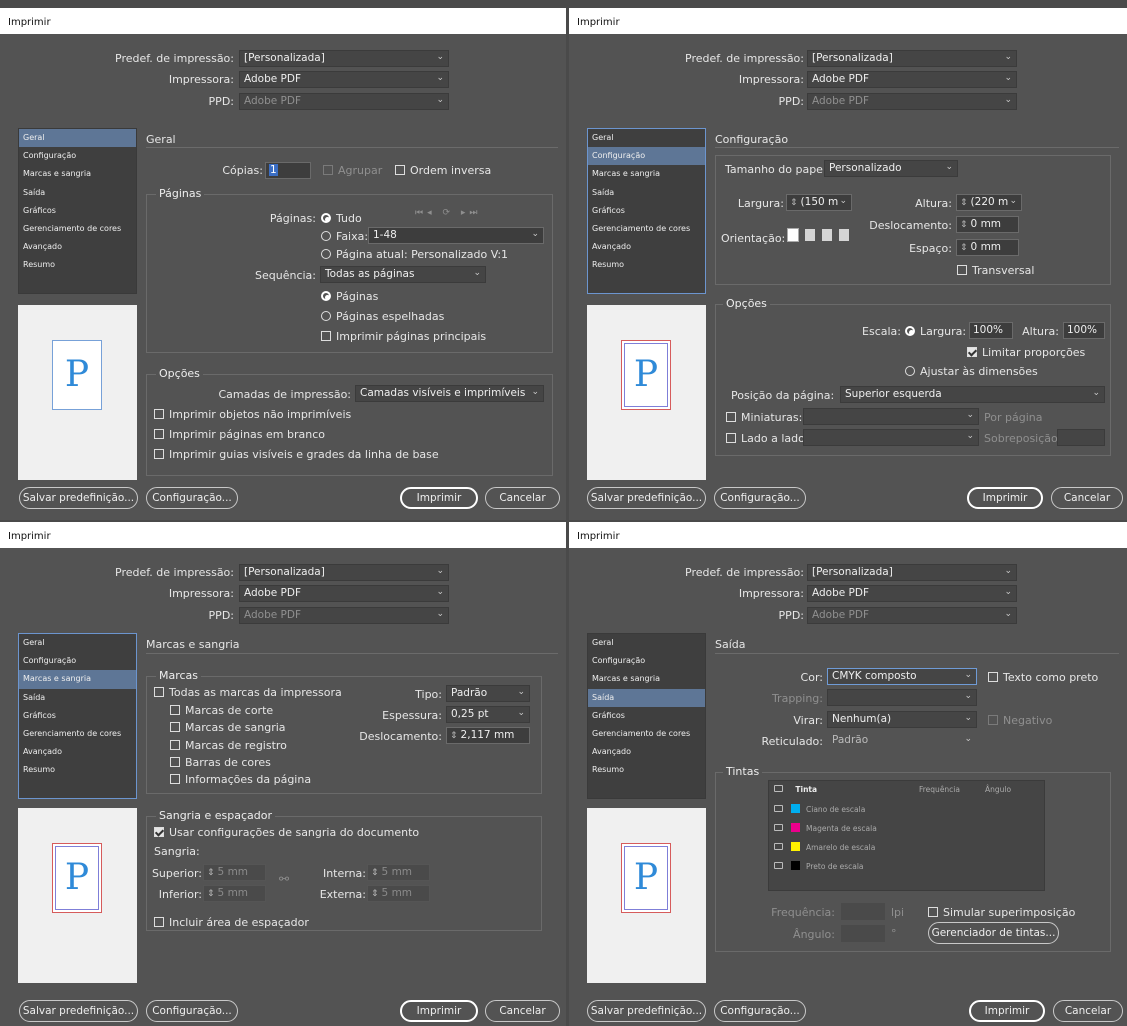  What do you see at coordinates (935, 331) in the screenshot?
I see `scale-width-radio: Largura:` at bounding box center [935, 331].